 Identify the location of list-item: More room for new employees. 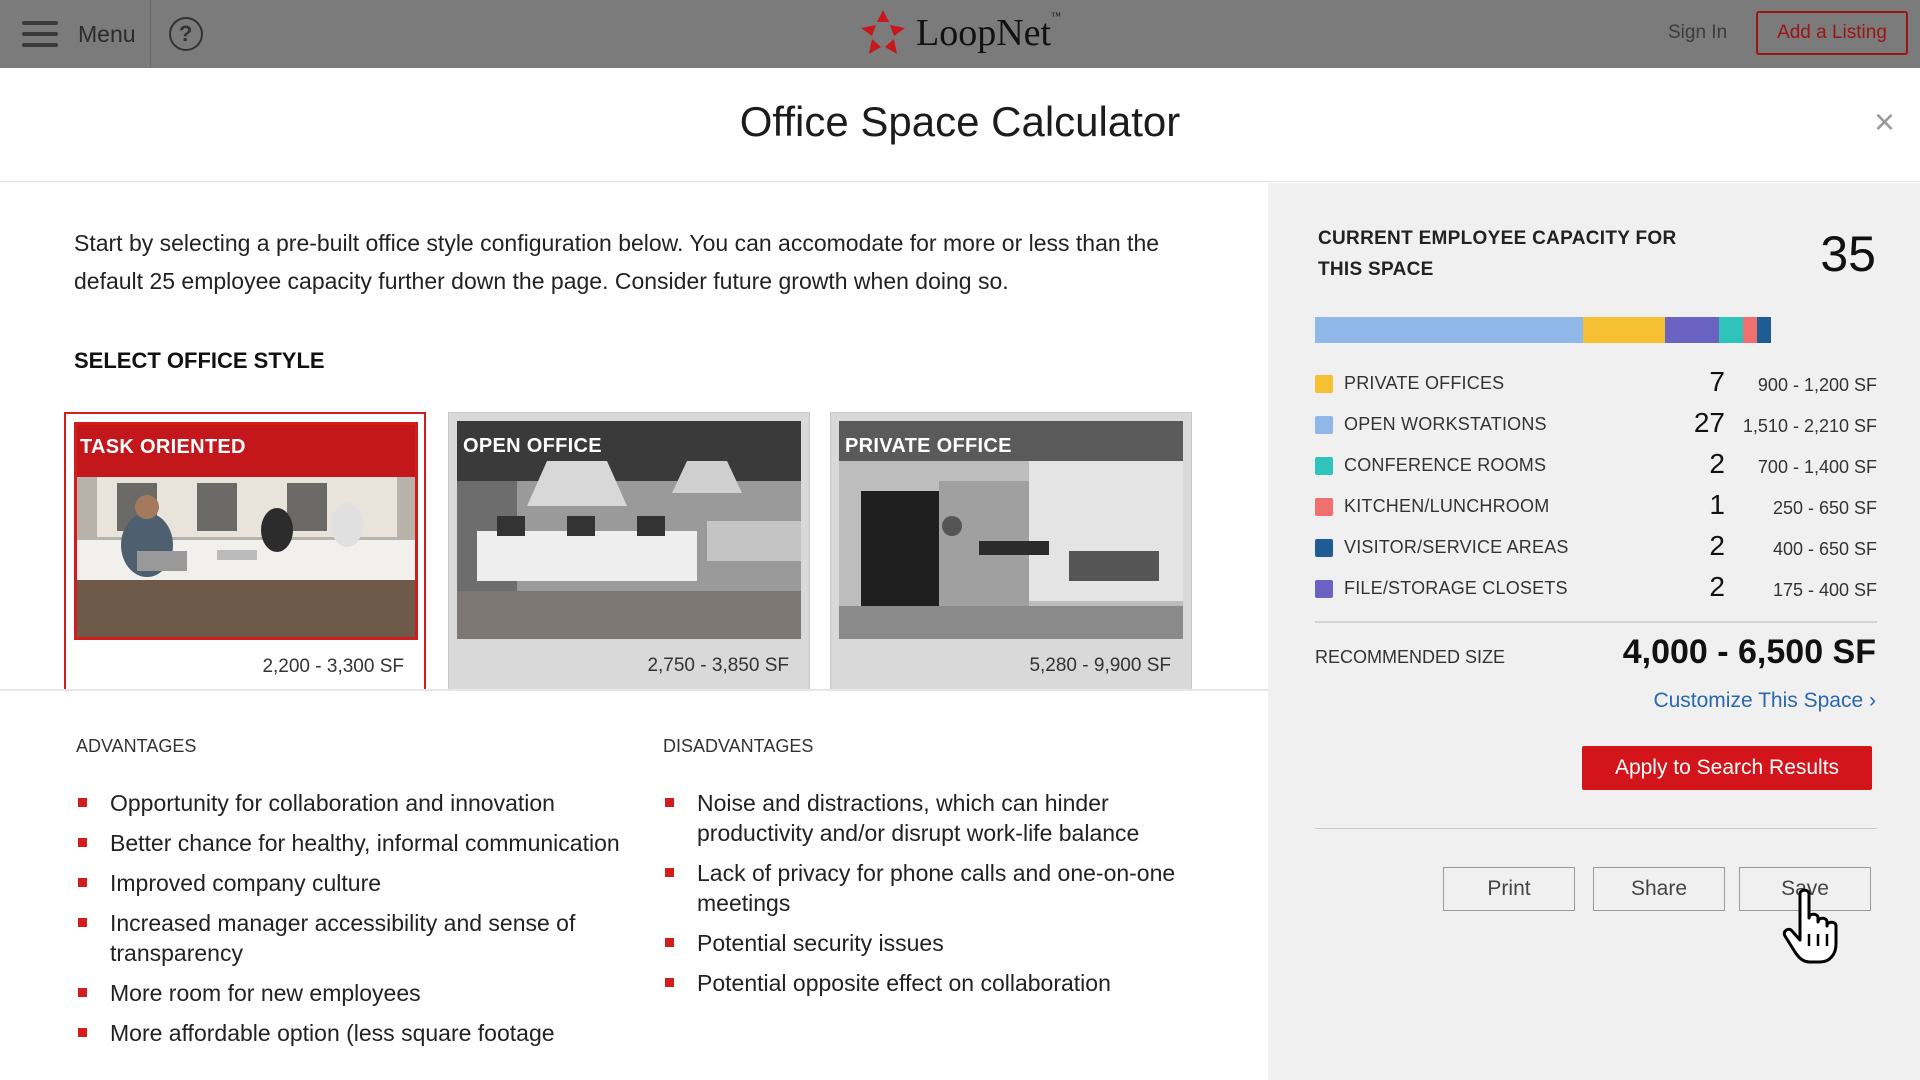
(356, 993).